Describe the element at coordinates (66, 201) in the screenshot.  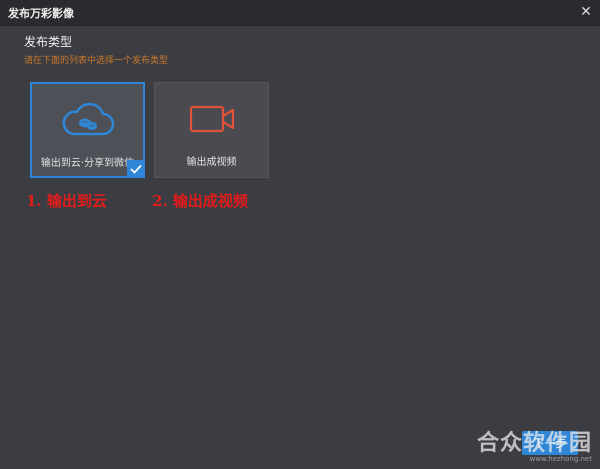
I see `annotation-1: 1. 输出到云` at that location.